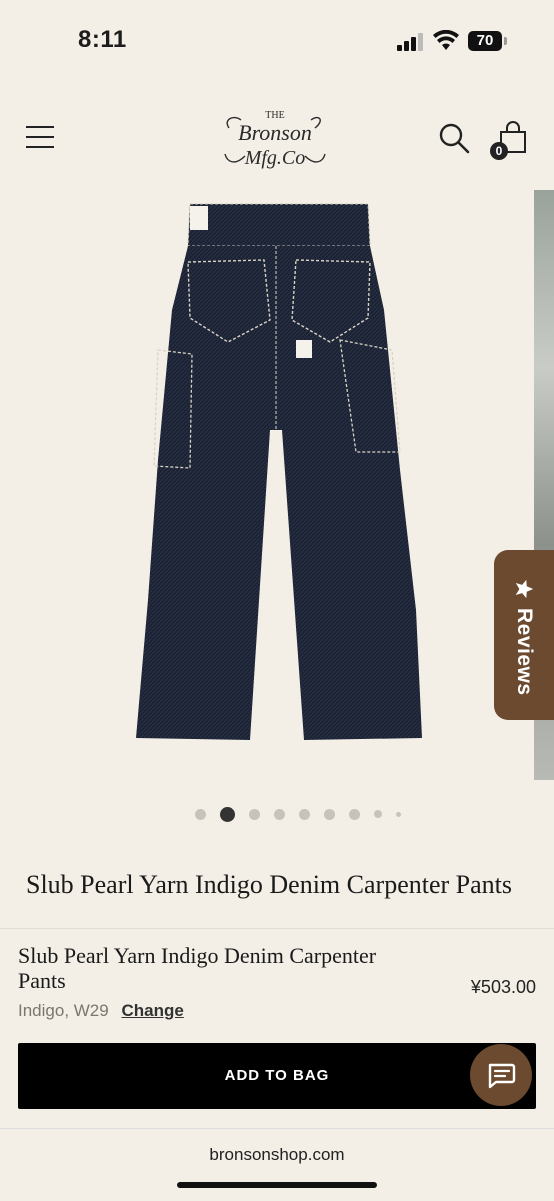 The height and width of the screenshot is (1201, 554). What do you see at coordinates (275, 158) in the screenshot?
I see `svg-text: Mfg.Co` at bounding box center [275, 158].